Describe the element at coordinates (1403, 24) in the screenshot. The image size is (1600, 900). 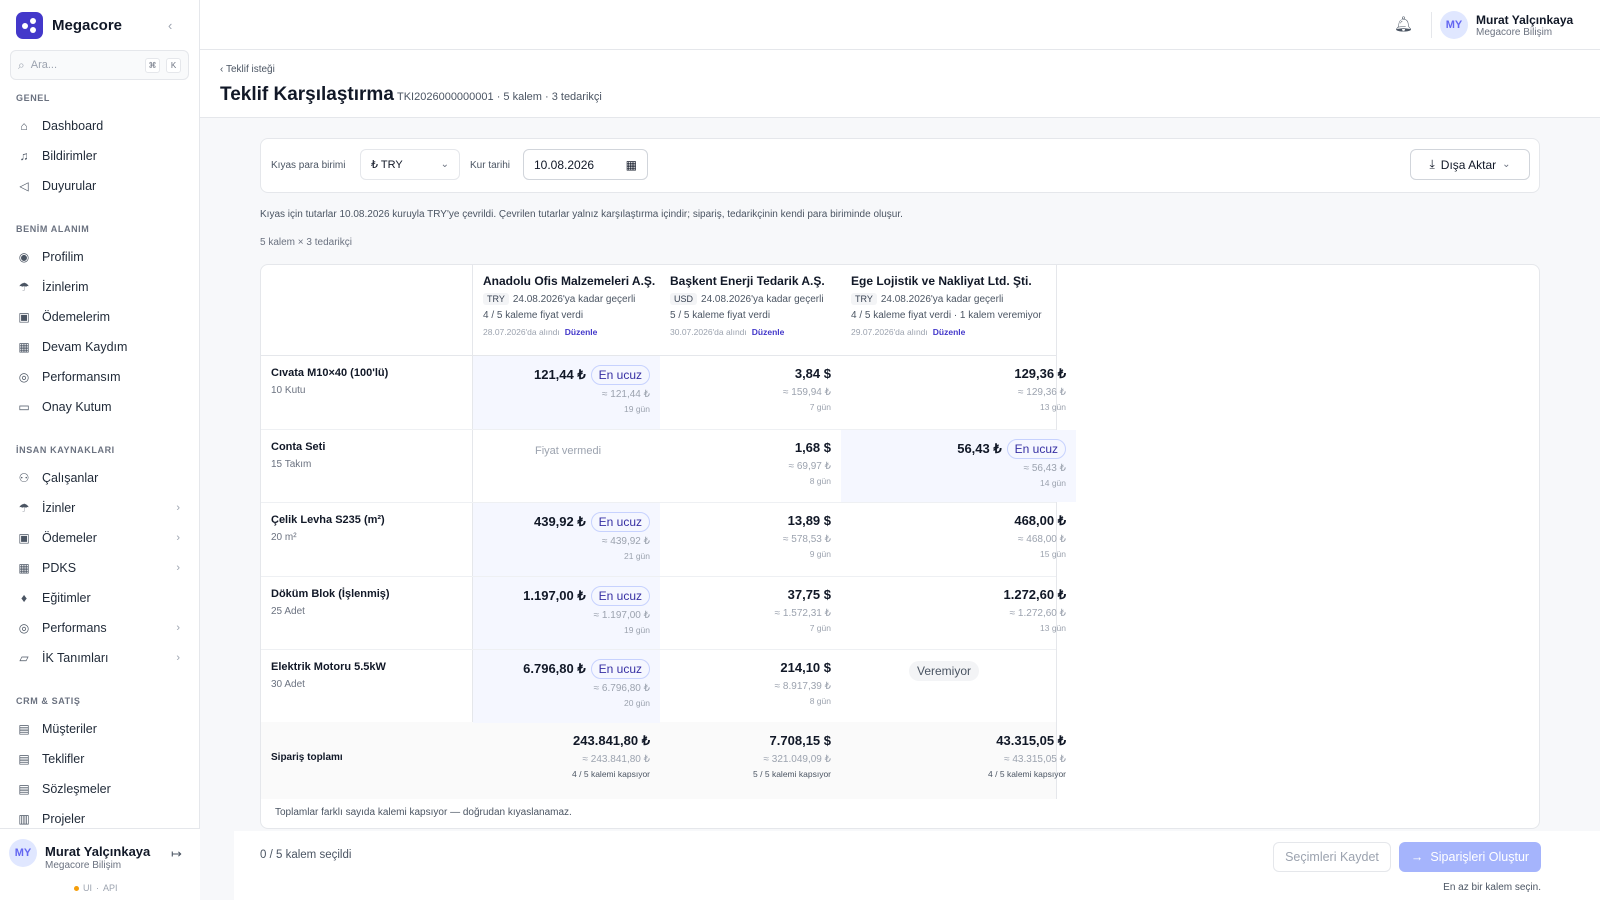
I see `notifications-bell-icon: 🔔︎` at that location.